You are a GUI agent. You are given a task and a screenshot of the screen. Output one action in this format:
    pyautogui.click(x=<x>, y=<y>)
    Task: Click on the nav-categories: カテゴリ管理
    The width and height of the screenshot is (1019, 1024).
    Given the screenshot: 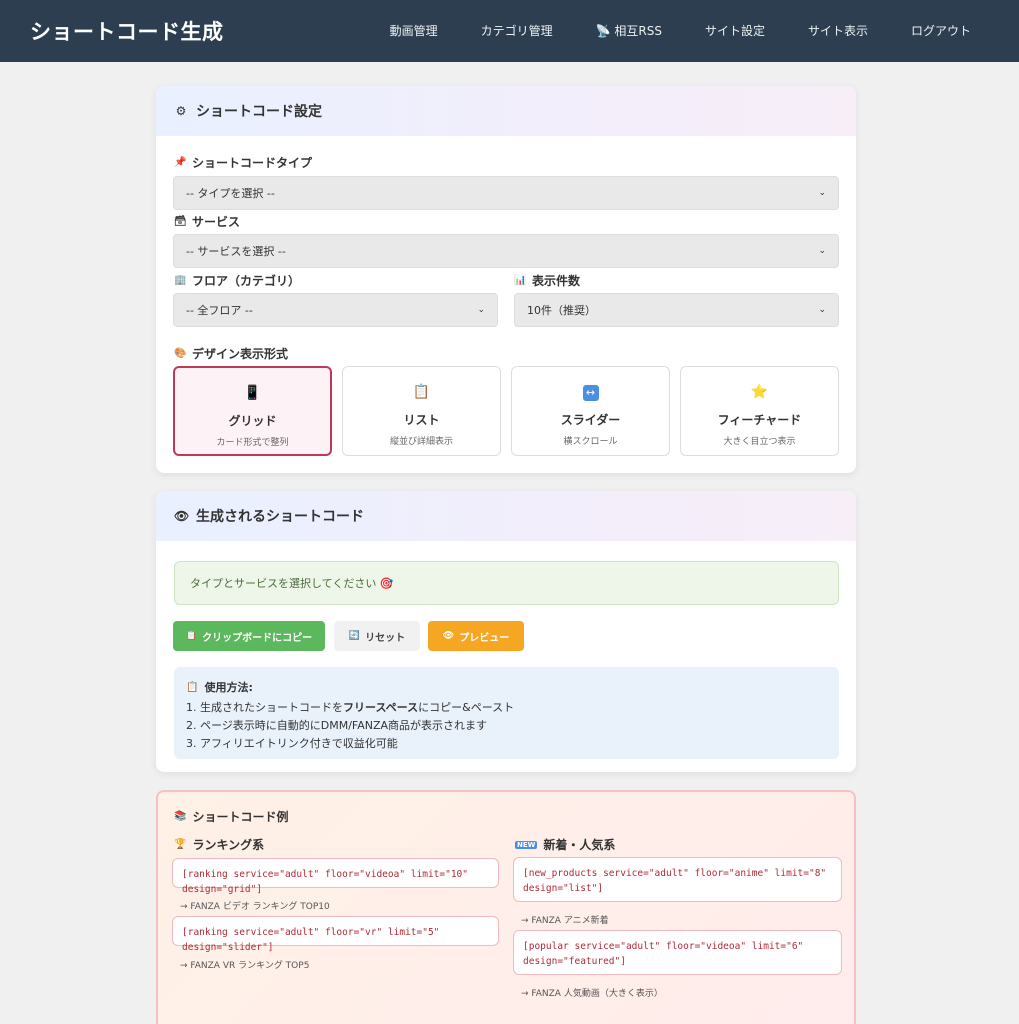 What is the action you would take?
    pyautogui.click(x=517, y=30)
    